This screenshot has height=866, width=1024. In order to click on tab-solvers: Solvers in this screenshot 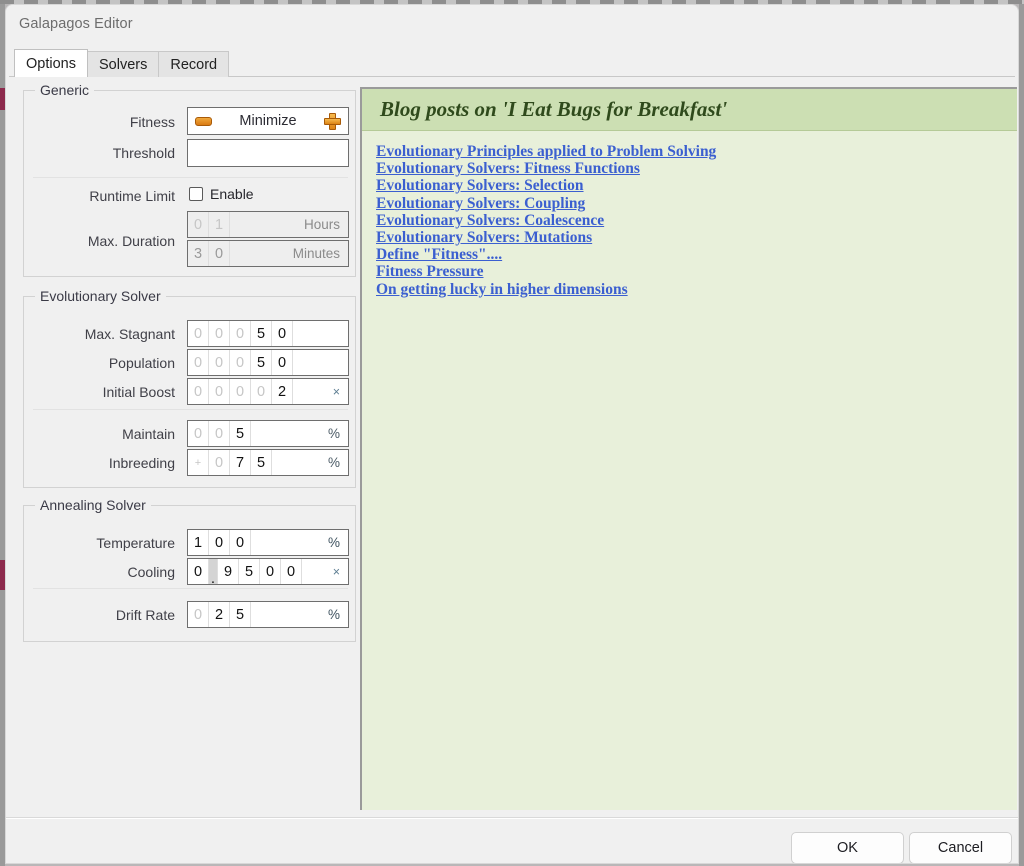, I will do `click(123, 64)`.